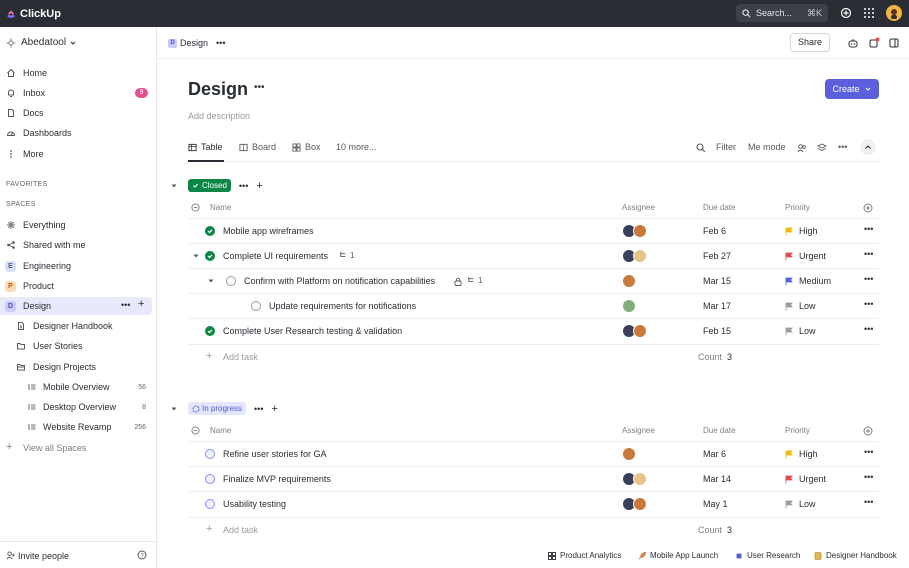  Describe the element at coordinates (855, 555) in the screenshot. I see `tray-designer-handbook: Designer Handbook` at that location.